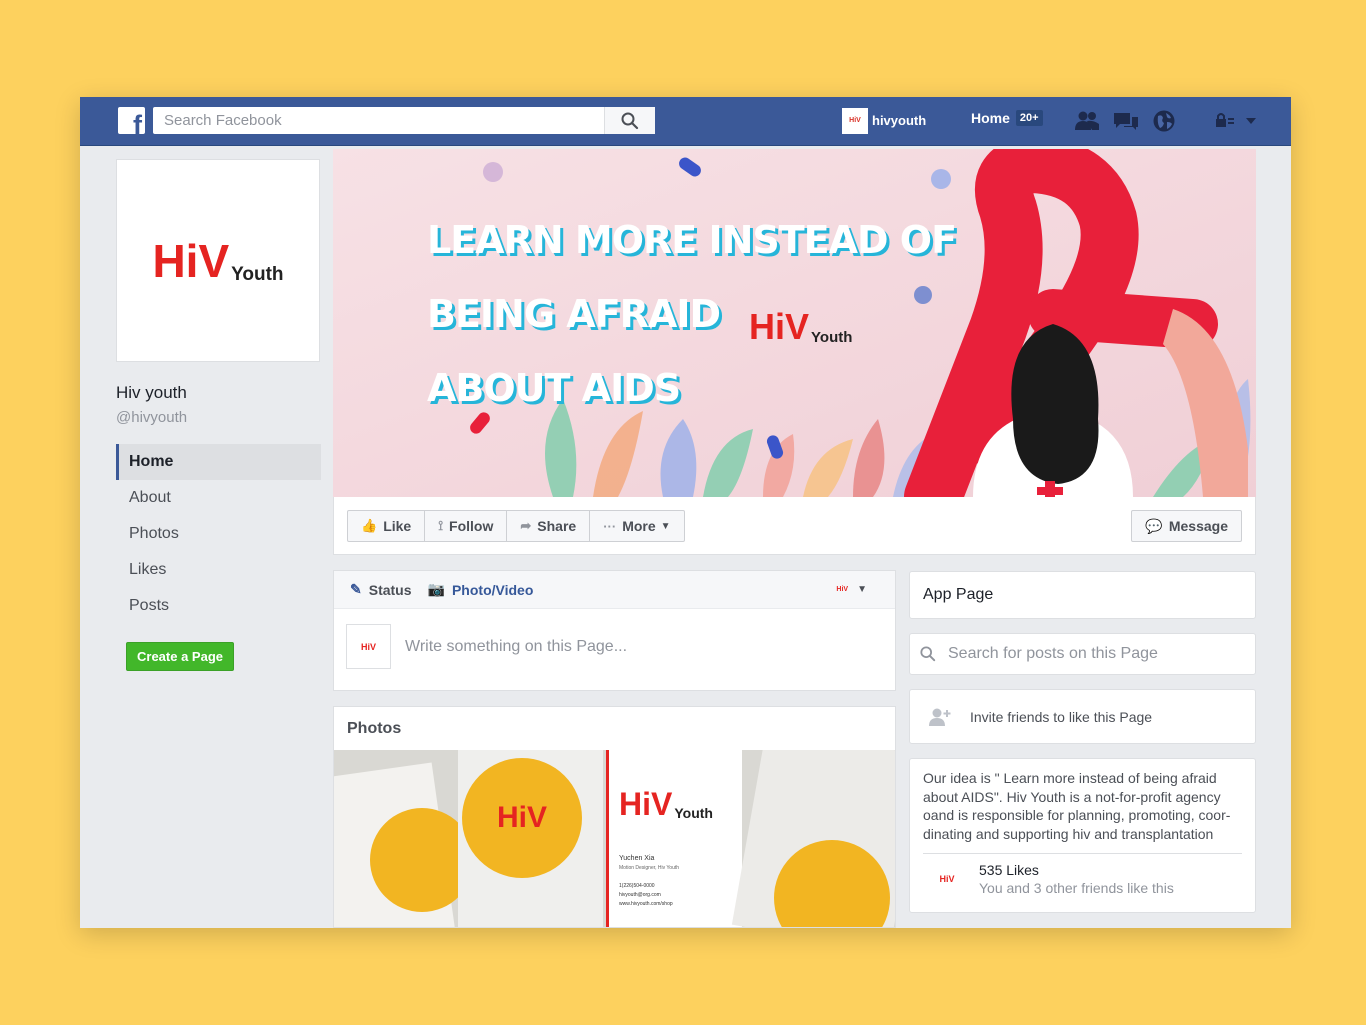  Describe the element at coordinates (554, 388) in the screenshot. I see `cover-headline-line-3: ABOUT AIDS` at that location.